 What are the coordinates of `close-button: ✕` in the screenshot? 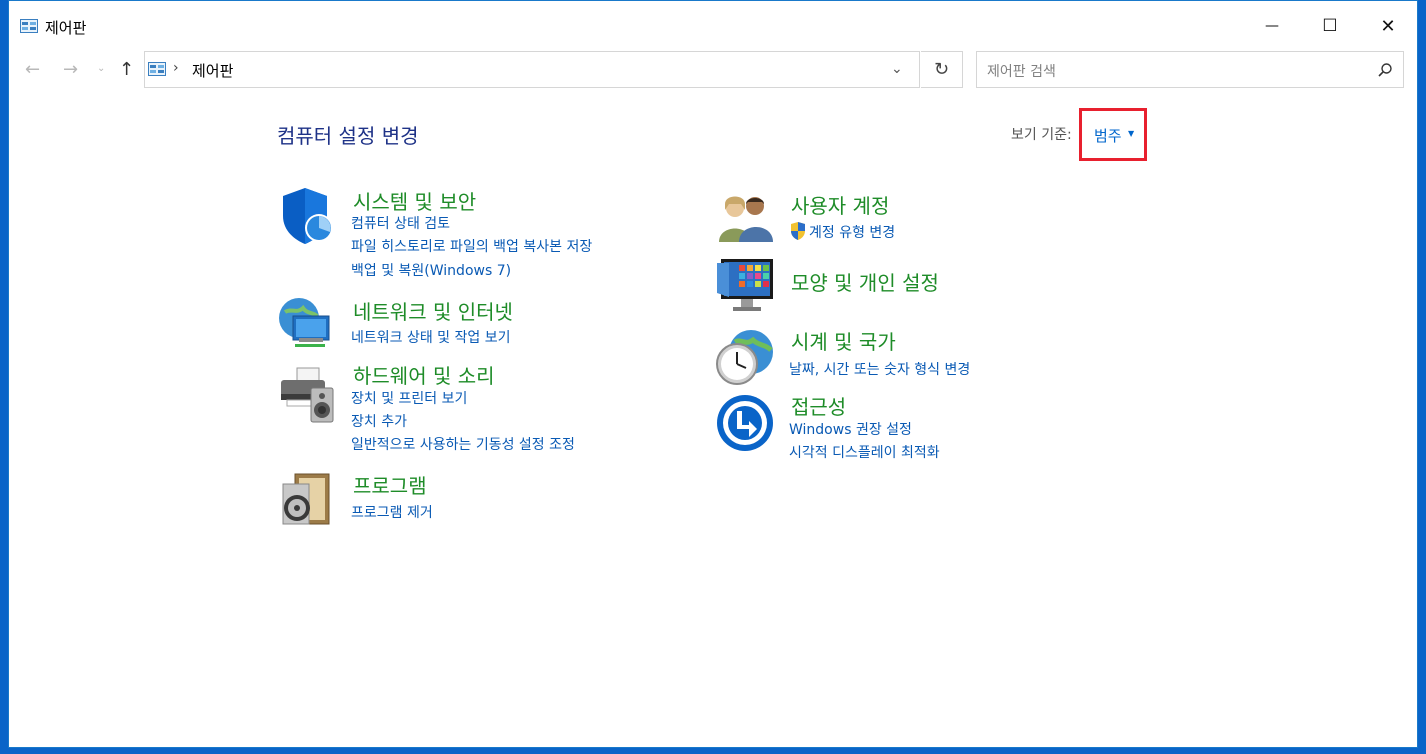 It's located at (1388, 26).